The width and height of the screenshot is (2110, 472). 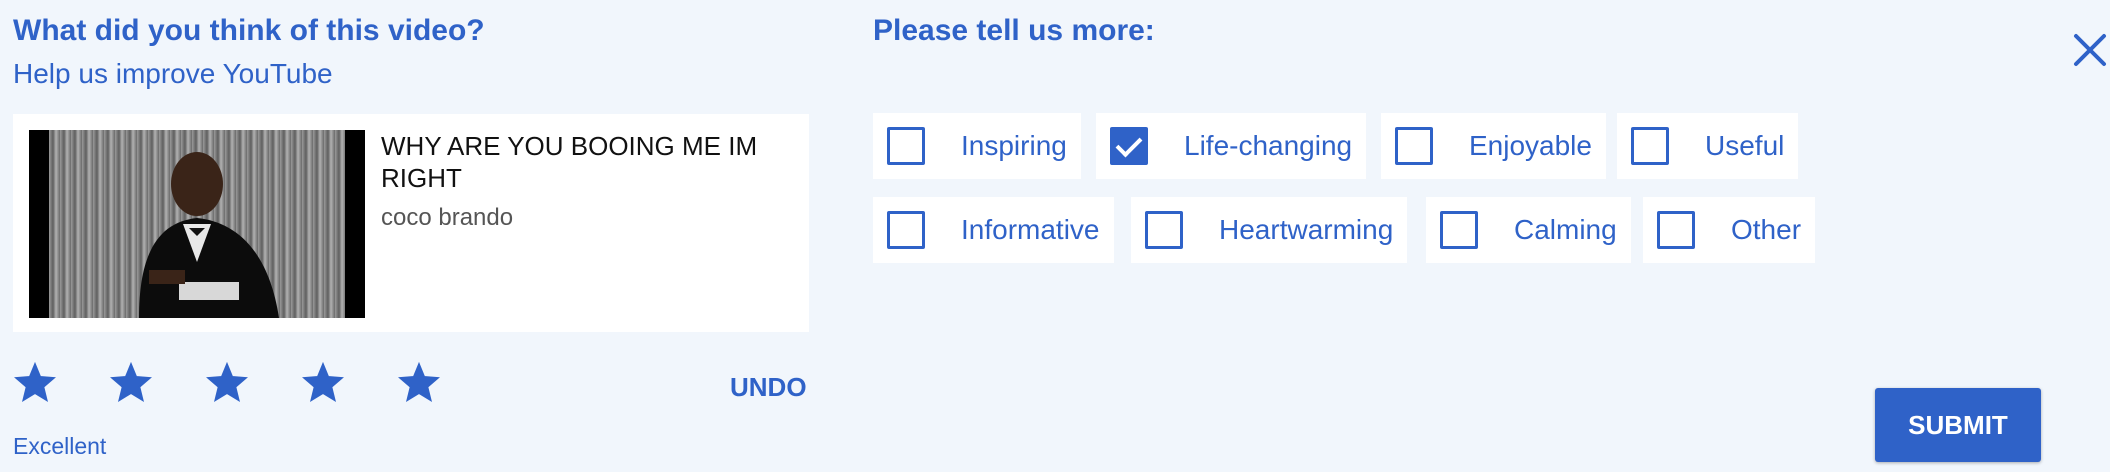 What do you see at coordinates (569, 162) in the screenshot?
I see `video-title: WHY ARE YOU BOOING ME IM RIGHT` at bounding box center [569, 162].